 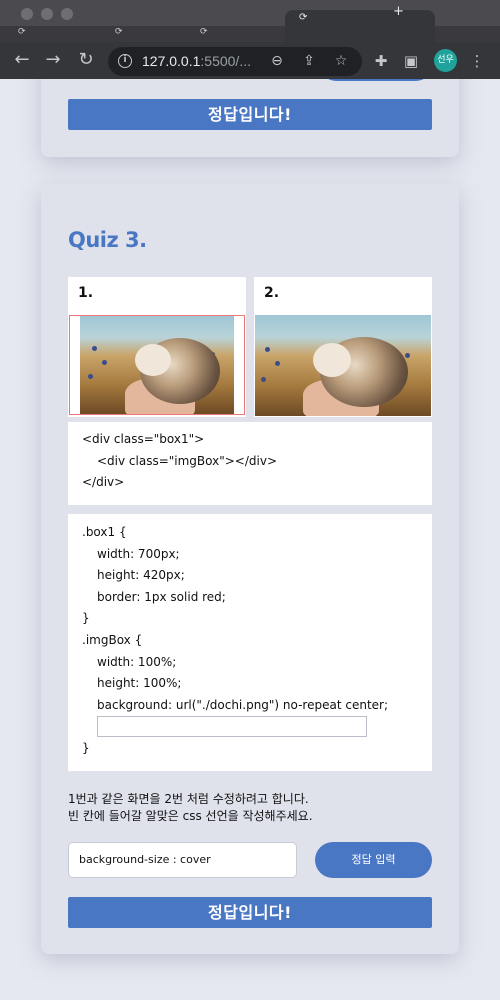 What do you see at coordinates (161, 597) in the screenshot?
I see `code-line: border: 1px solid red;` at bounding box center [161, 597].